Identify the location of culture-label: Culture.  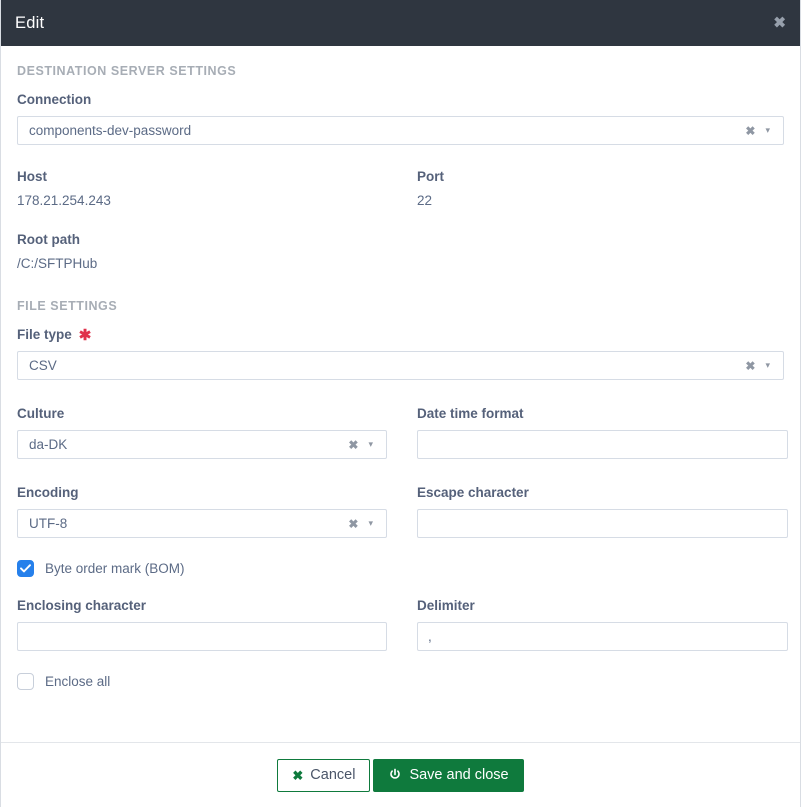
(202, 413).